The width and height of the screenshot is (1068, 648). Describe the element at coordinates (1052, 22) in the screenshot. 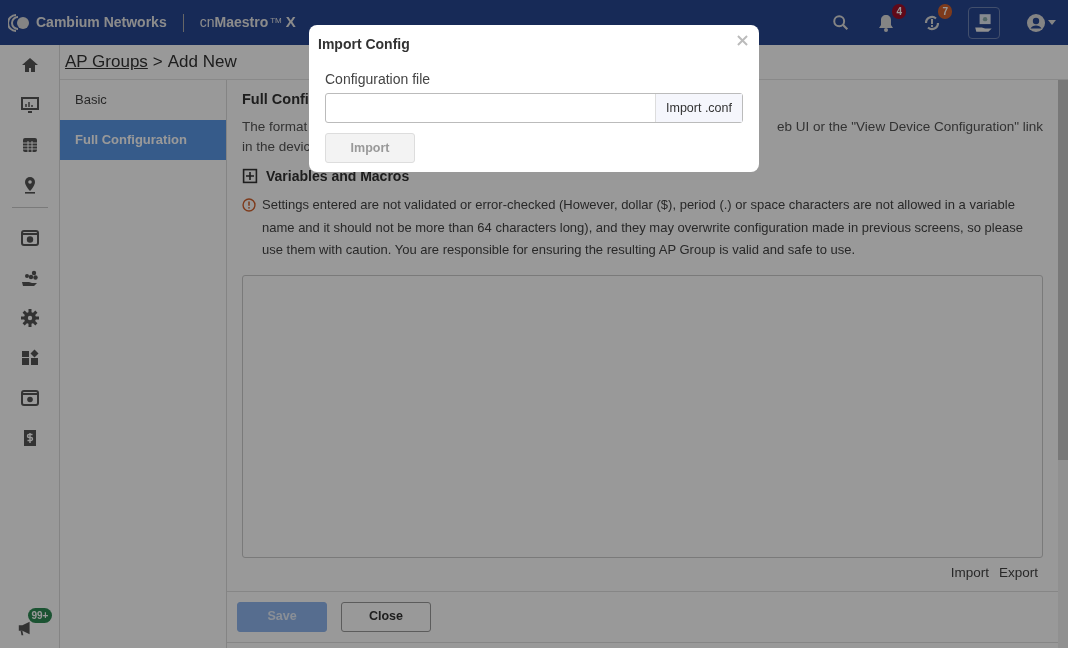

I see `caret-icon` at that location.